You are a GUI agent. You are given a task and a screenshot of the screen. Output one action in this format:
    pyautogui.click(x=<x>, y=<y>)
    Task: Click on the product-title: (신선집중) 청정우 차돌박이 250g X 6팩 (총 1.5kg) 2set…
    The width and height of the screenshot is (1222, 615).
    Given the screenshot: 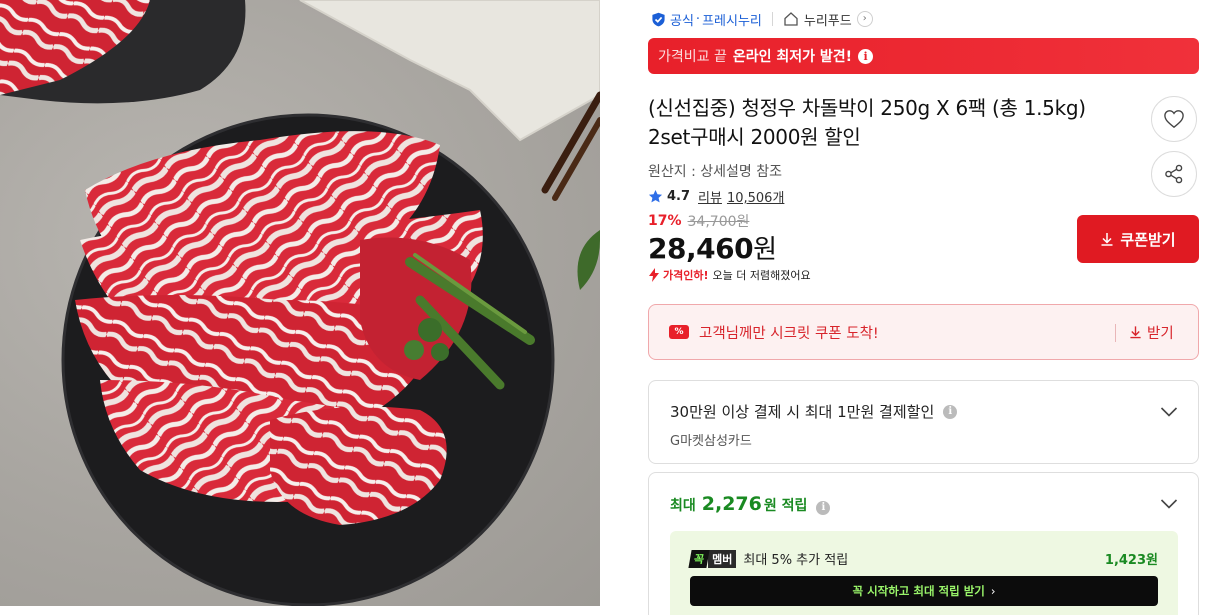 What is the action you would take?
    pyautogui.click(x=867, y=122)
    